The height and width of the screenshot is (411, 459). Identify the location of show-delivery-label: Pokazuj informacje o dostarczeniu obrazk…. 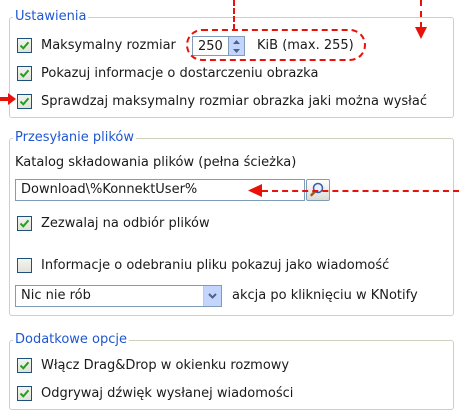
(180, 73).